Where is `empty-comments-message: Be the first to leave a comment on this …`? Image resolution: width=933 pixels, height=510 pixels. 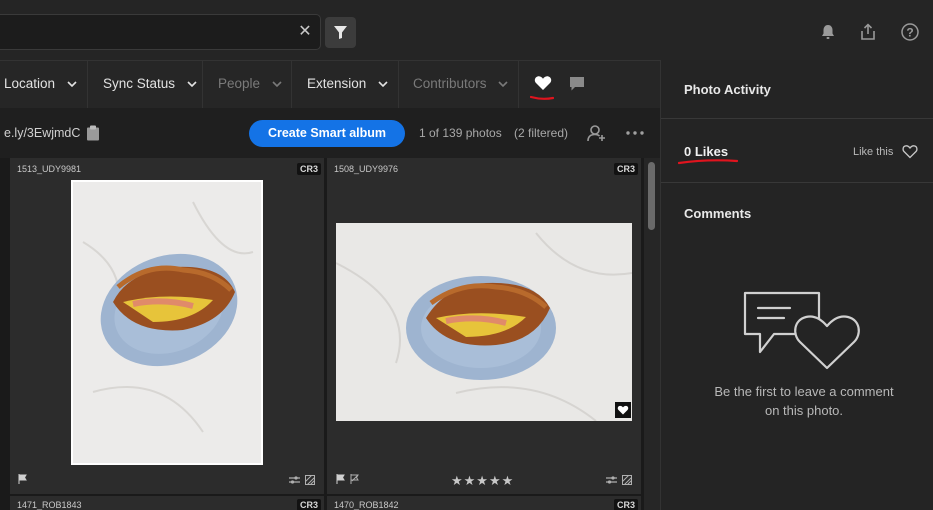 empty-comments-message: Be the first to leave a comment on this … is located at coordinates (804, 401).